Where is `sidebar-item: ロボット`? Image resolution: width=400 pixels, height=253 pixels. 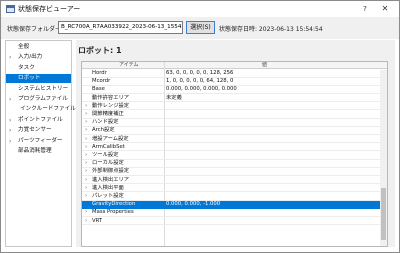
sidebar-item: ロボット is located at coordinates (38, 79).